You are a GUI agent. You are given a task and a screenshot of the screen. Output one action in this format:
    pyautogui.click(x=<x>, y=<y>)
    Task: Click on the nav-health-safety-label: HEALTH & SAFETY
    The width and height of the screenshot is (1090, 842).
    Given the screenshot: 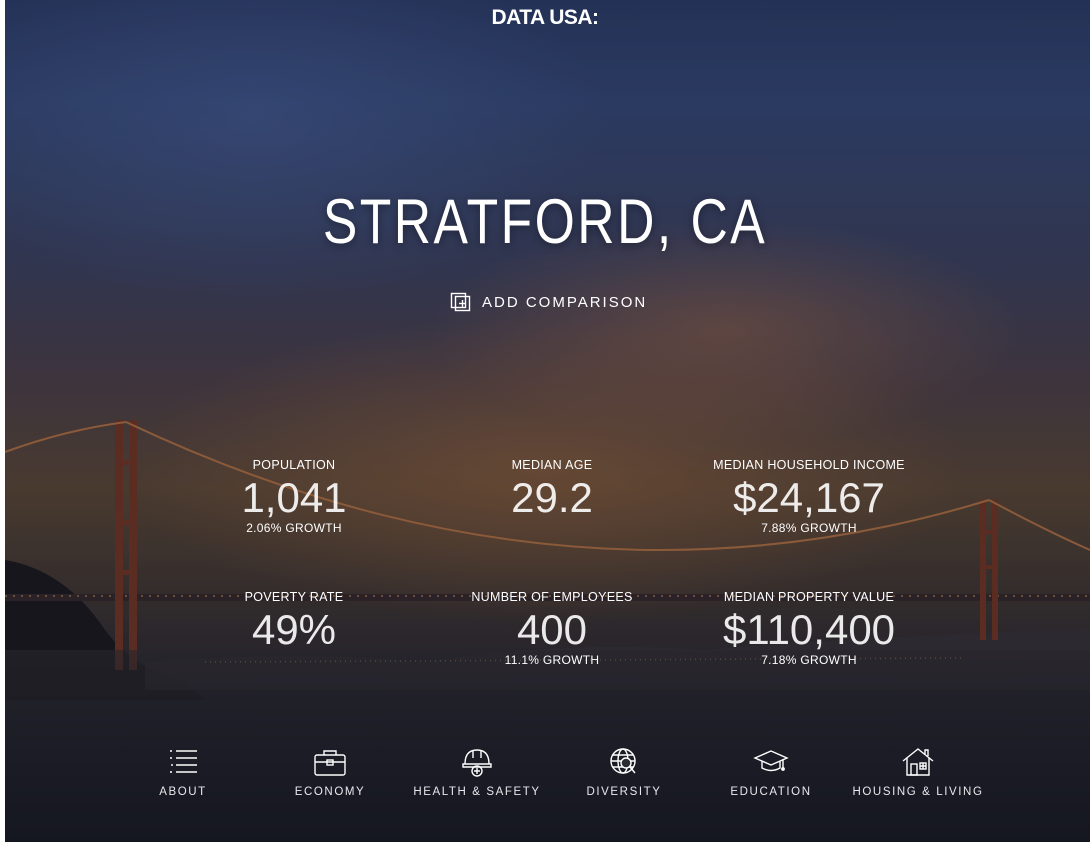 What is the action you would take?
    pyautogui.click(x=477, y=792)
    